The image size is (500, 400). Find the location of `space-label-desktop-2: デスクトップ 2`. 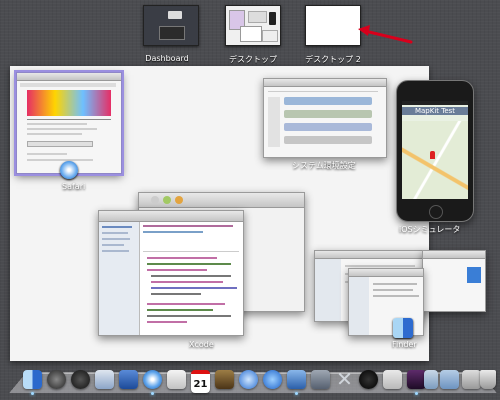

space-label-desktop-2: デスクトップ 2 is located at coordinates (333, 59).